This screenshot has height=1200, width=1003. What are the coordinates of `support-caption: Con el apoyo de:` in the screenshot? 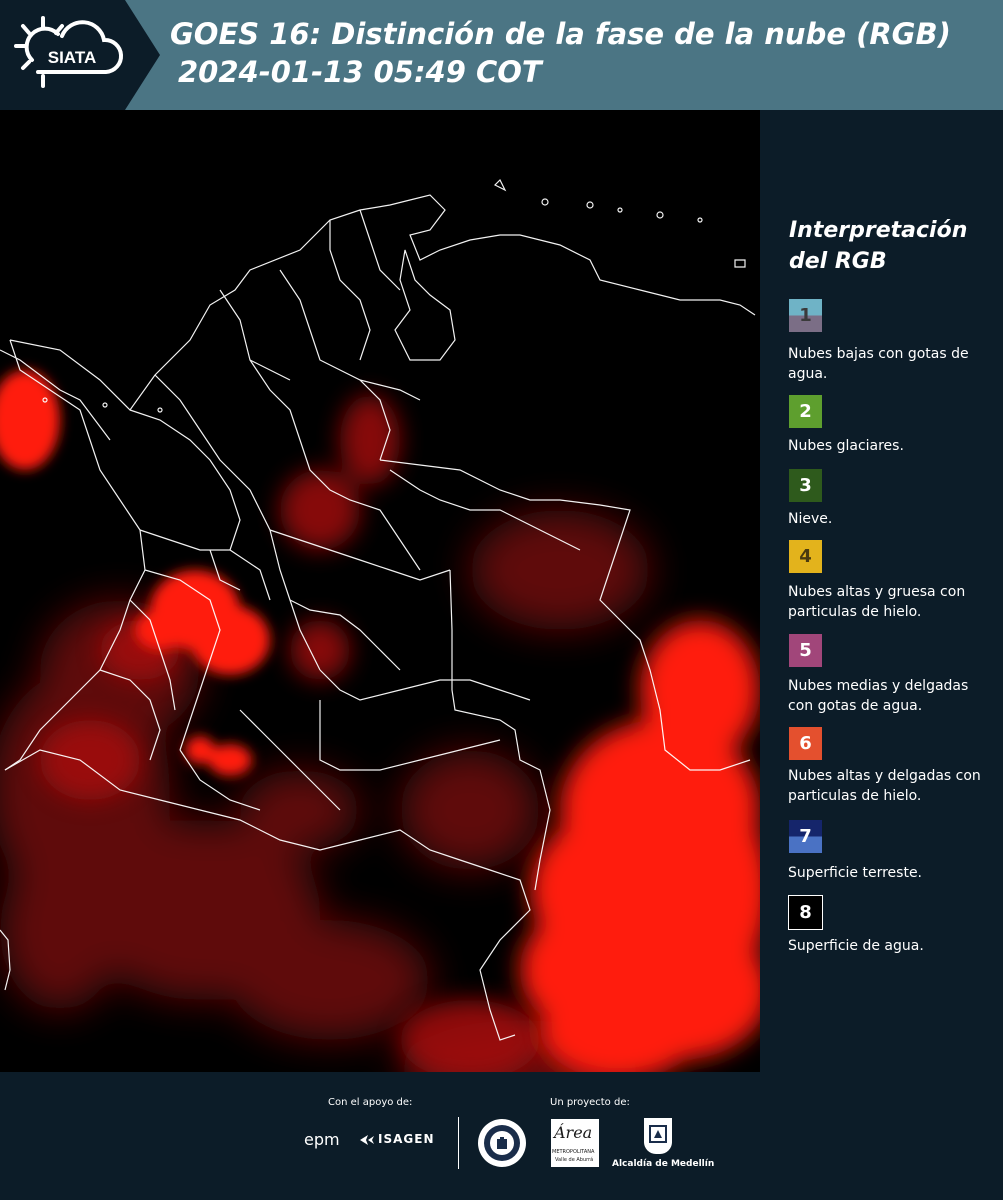 It's located at (370, 1102).